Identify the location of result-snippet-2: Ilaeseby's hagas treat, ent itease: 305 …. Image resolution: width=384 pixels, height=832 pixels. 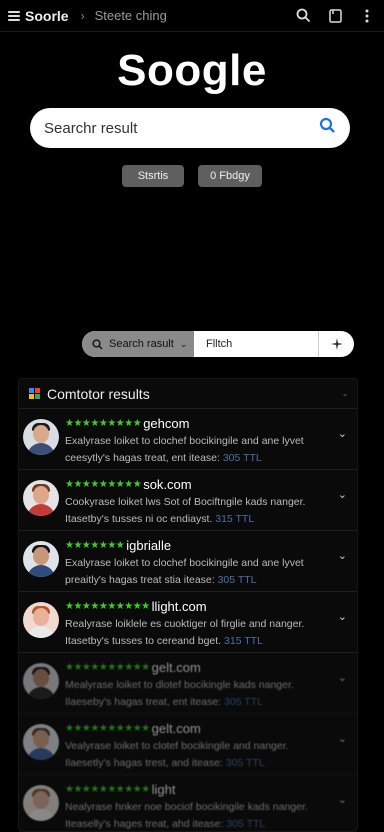
(164, 702).